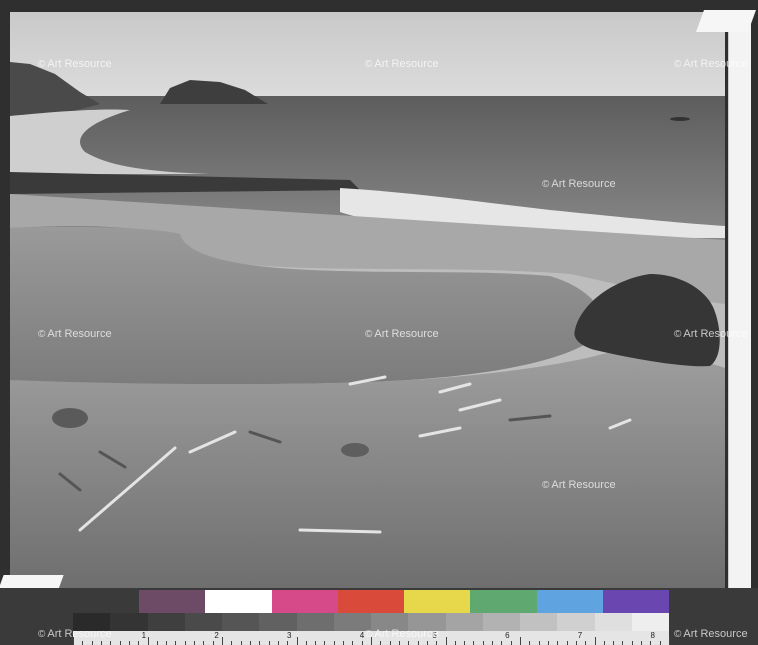 Image resolution: width=758 pixels, height=645 pixels. Describe the element at coordinates (739, 311) in the screenshot. I see `mount-edge` at that location.